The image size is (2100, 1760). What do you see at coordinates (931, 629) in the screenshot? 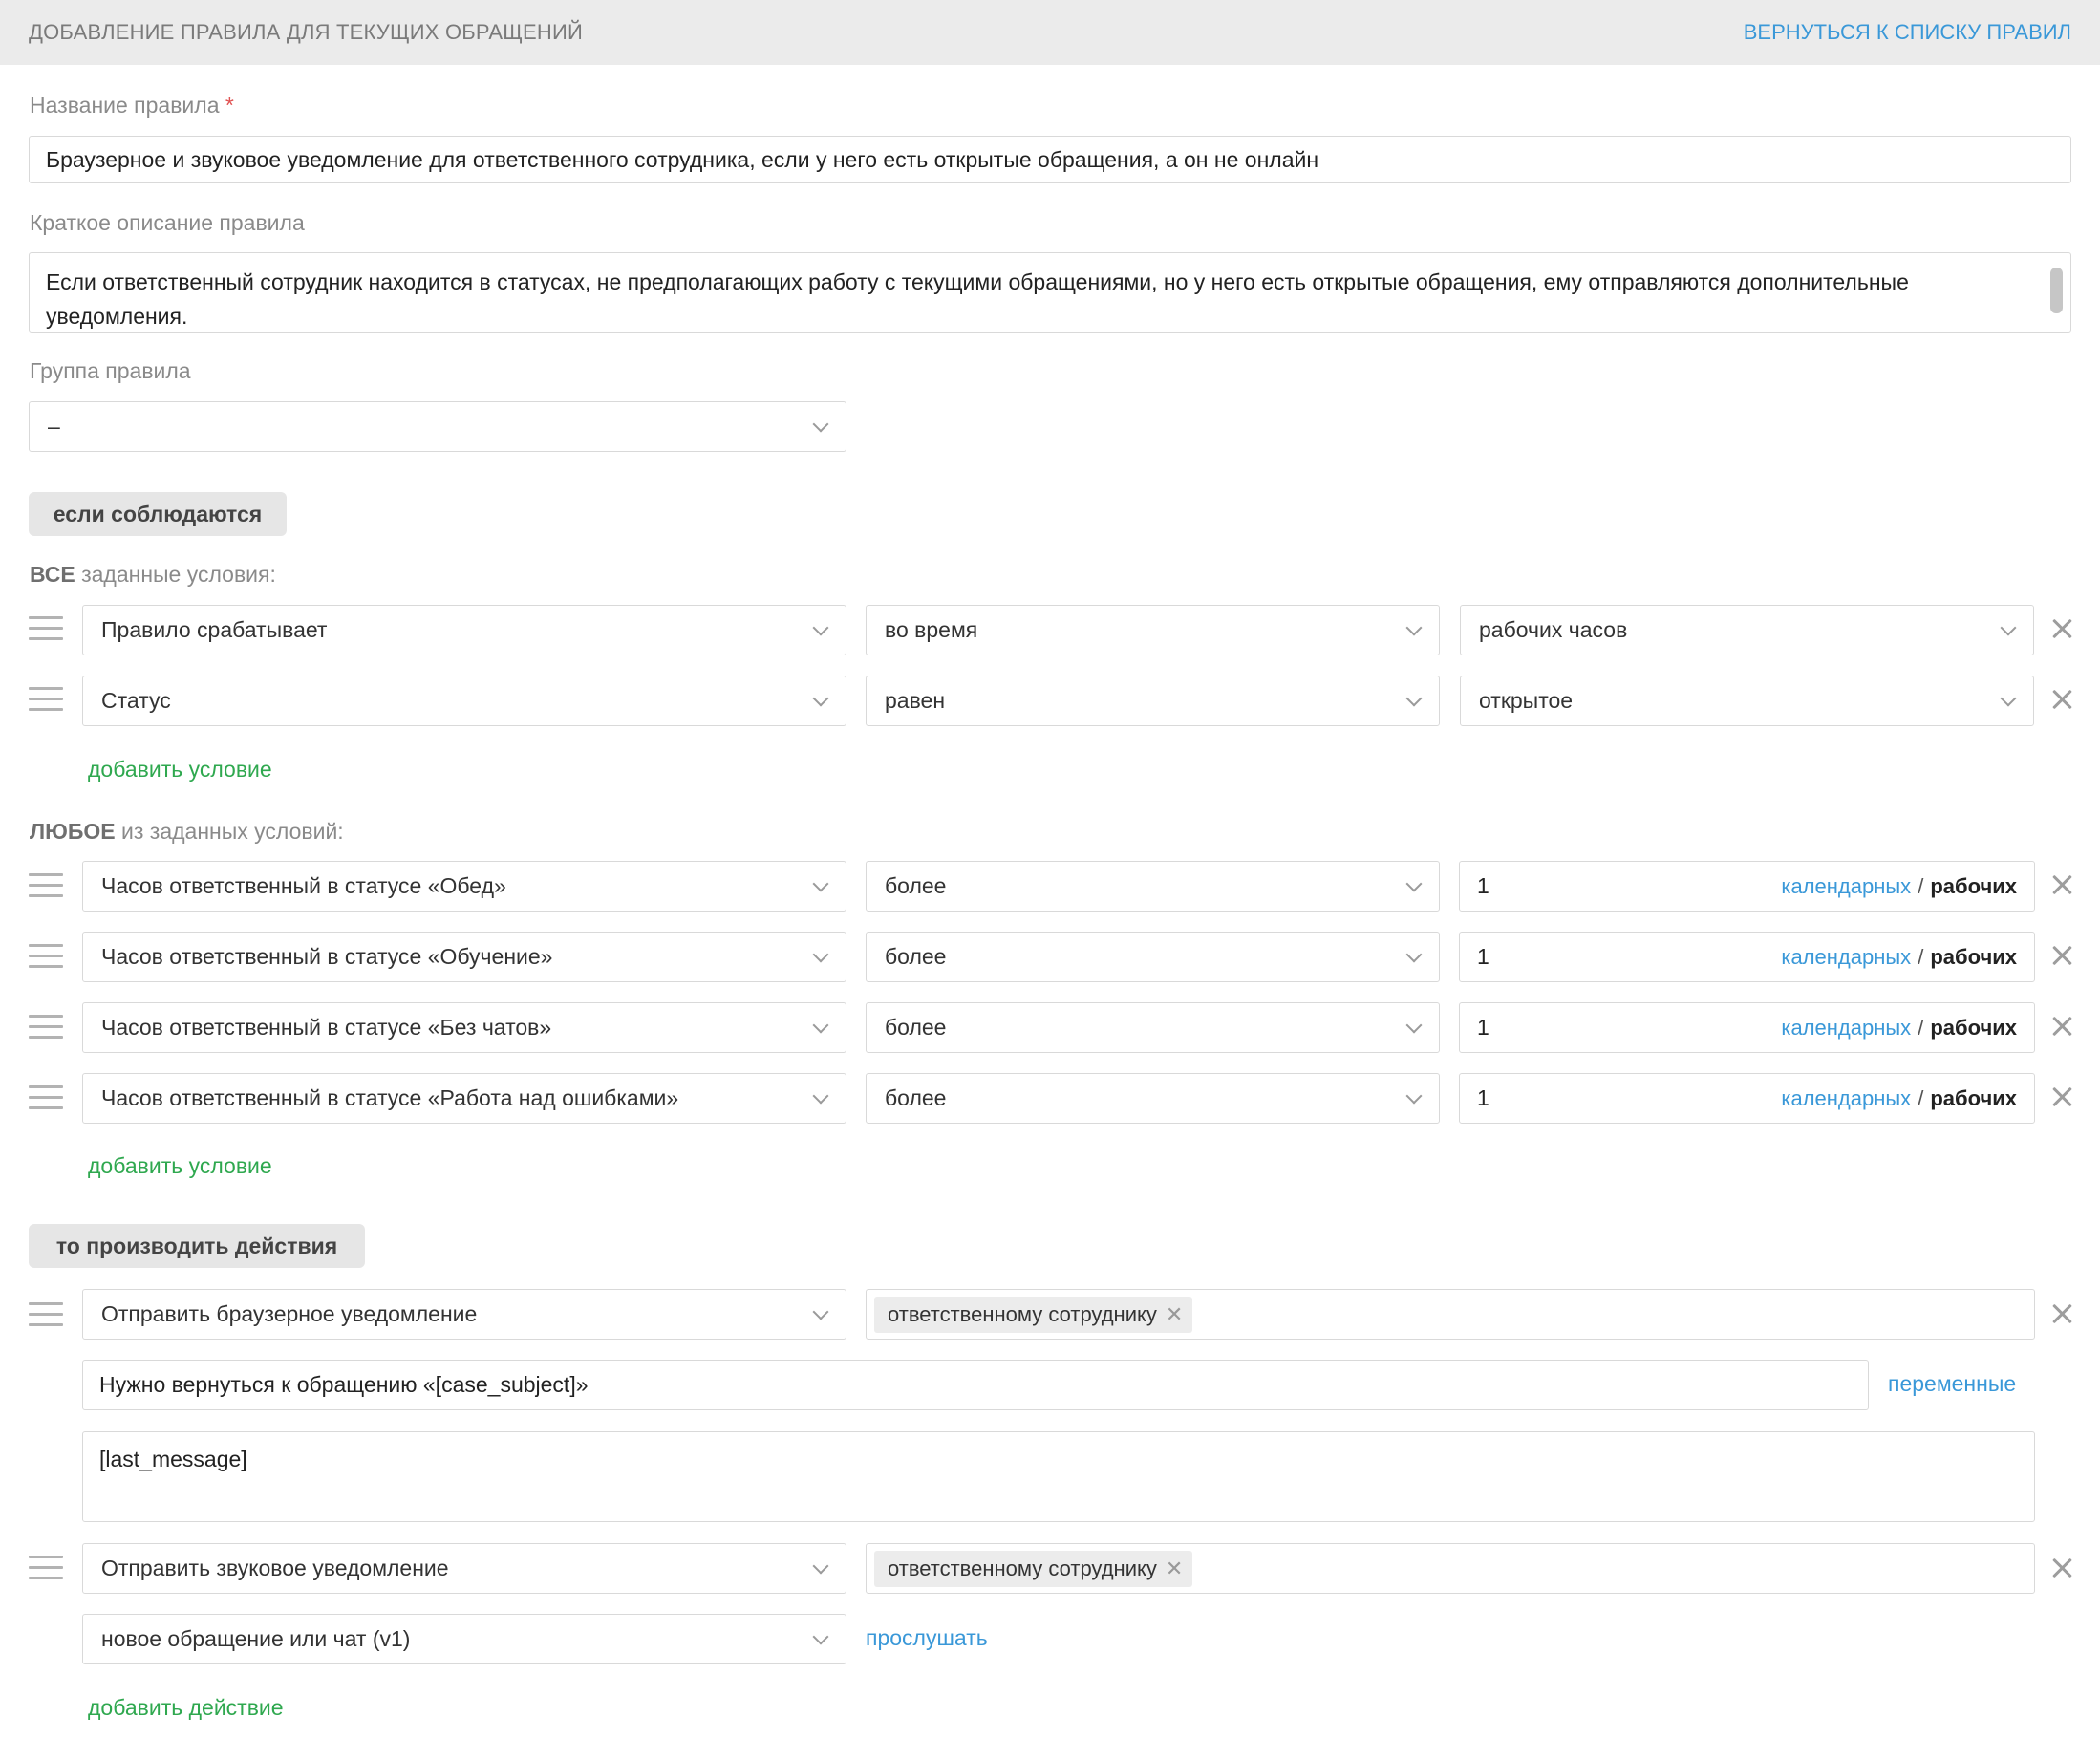
I see `condition-operator-value: во время` at bounding box center [931, 629].